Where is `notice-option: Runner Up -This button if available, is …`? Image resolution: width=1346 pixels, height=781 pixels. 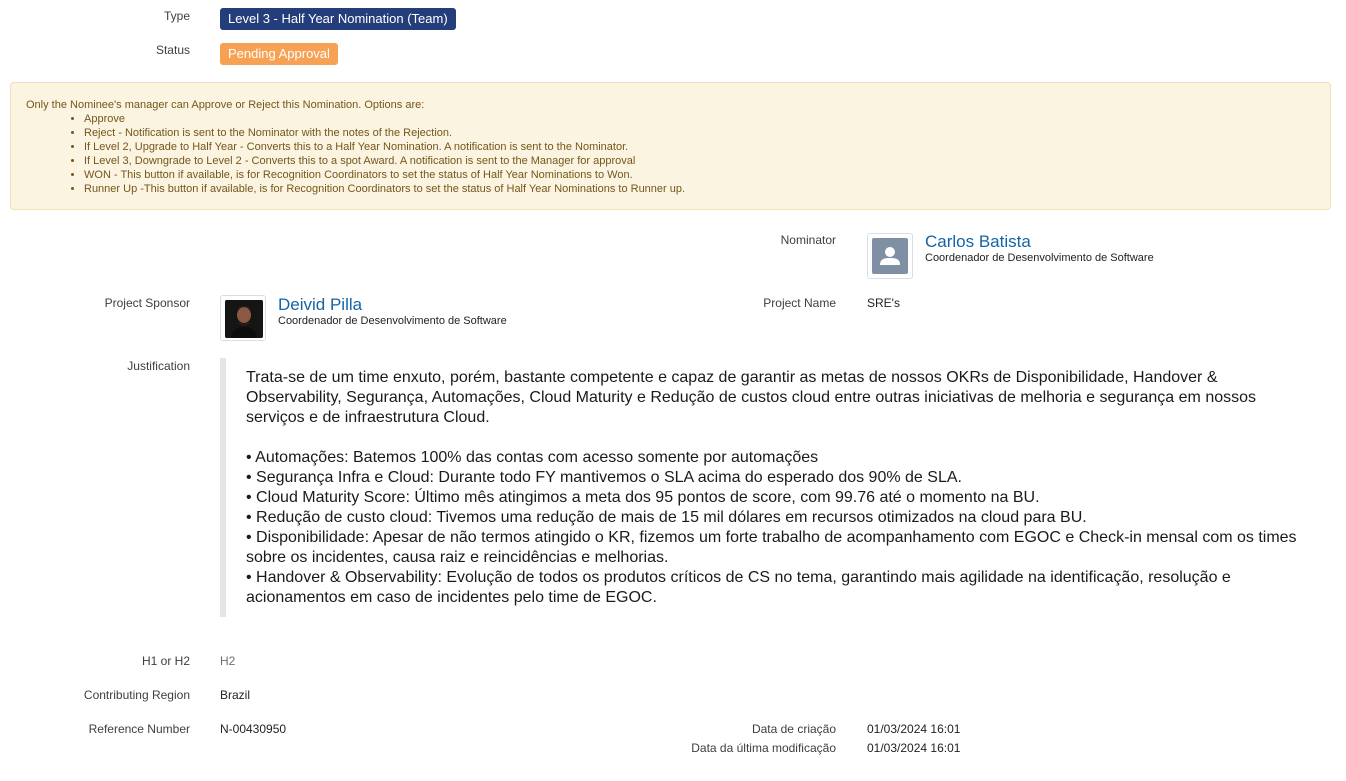 notice-option: Runner Up -This button if available, is … is located at coordinates (699, 189).